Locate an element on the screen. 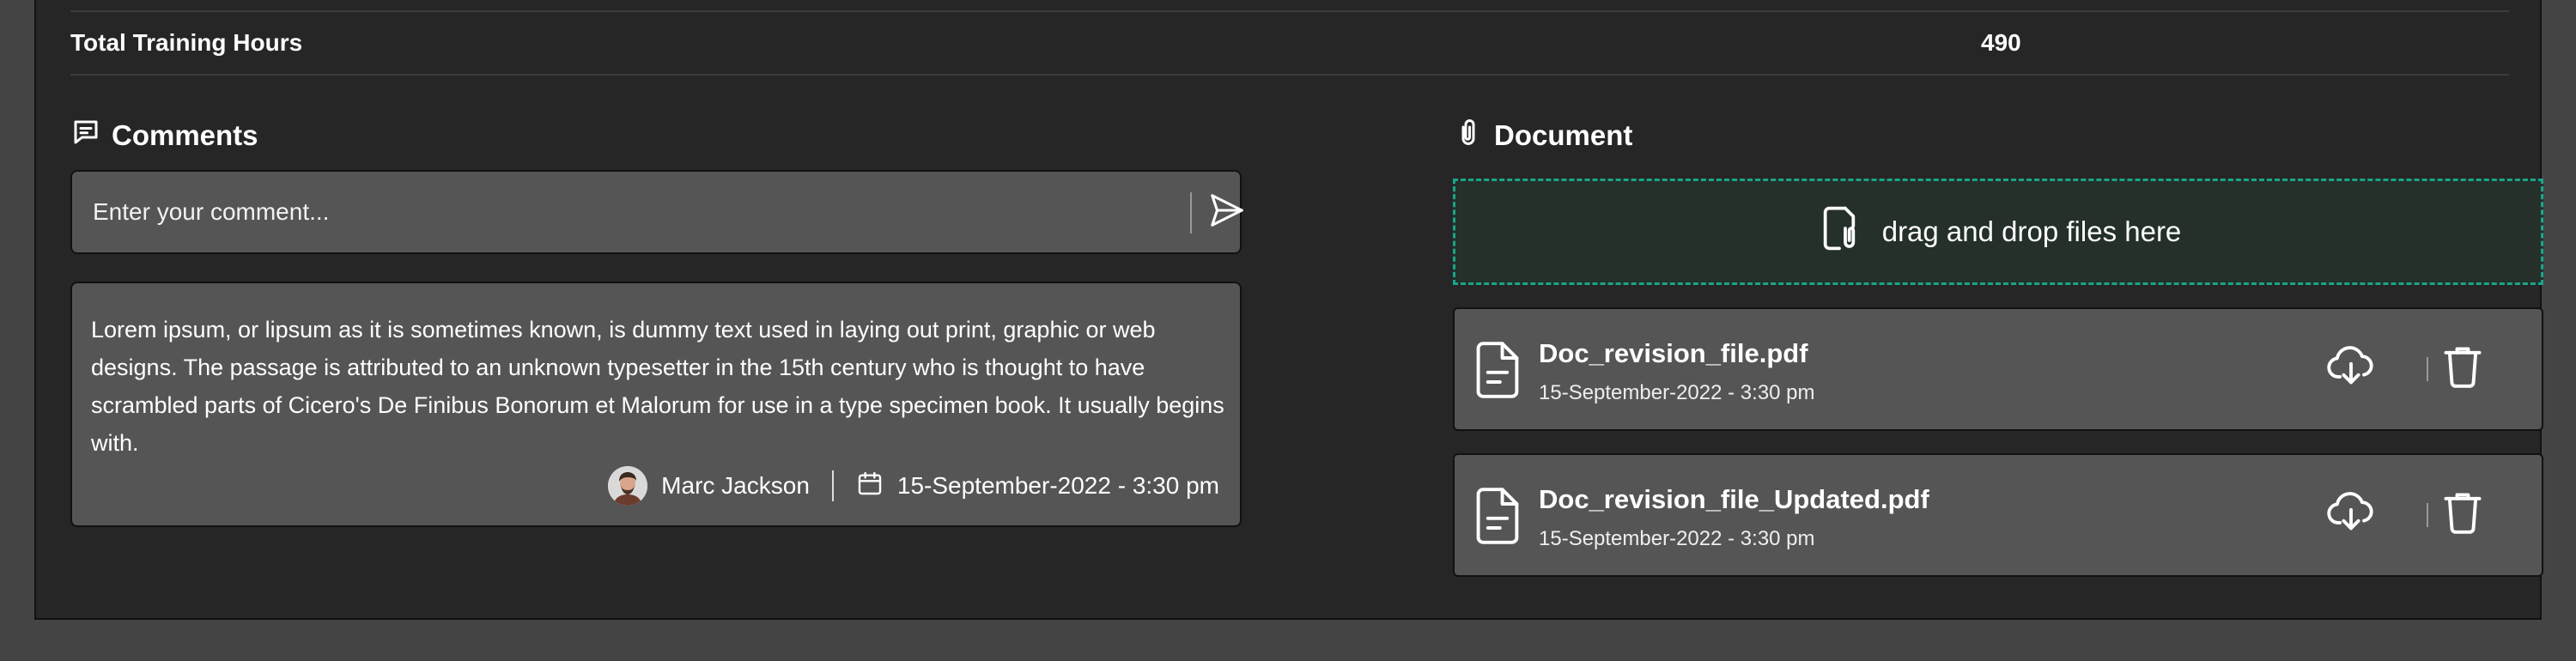 This screenshot has height=661, width=2576. send-comment-button is located at coordinates (1228, 212).